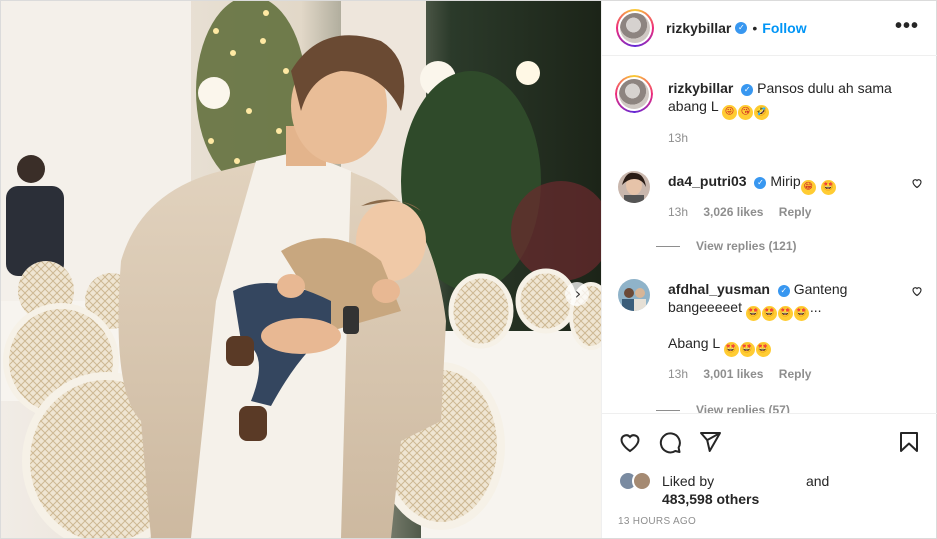  What do you see at coordinates (745, 112) in the screenshot?
I see `kiss-emoji-icon: 😘` at bounding box center [745, 112].